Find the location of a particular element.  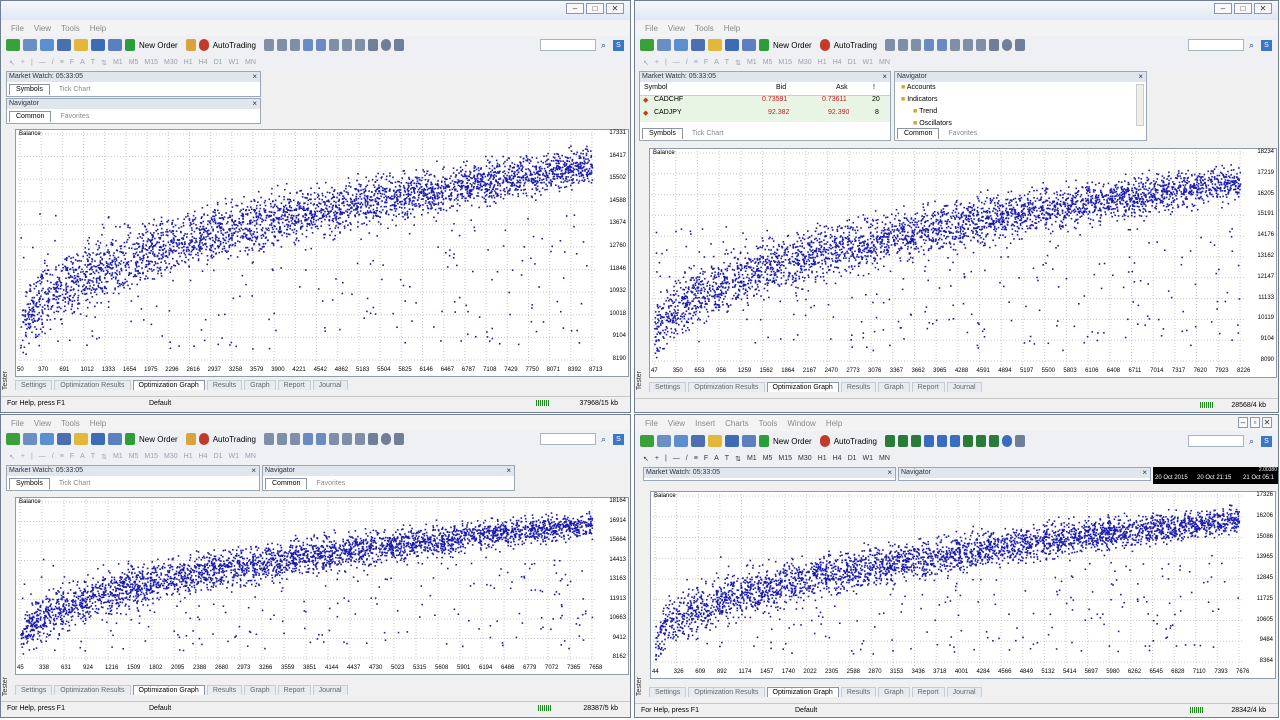

tab-settings: Settings is located at coordinates (34, 385).